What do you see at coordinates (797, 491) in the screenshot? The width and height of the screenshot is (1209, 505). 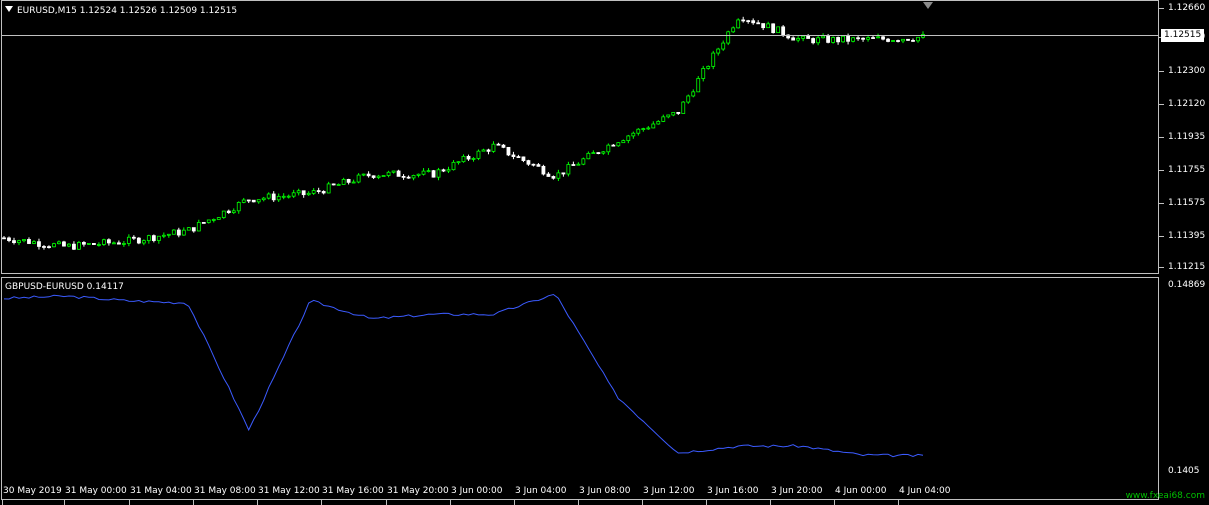 I see `time-axis-label: 3 Jun 20:00` at bounding box center [797, 491].